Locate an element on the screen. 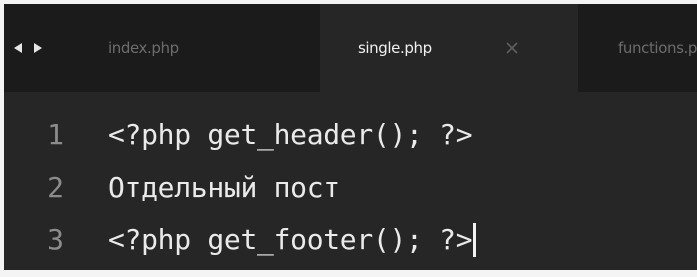 Image resolution: width=697 pixels, height=277 pixels. code-text: <?php get_footer(); ?> is located at coordinates (290, 239).